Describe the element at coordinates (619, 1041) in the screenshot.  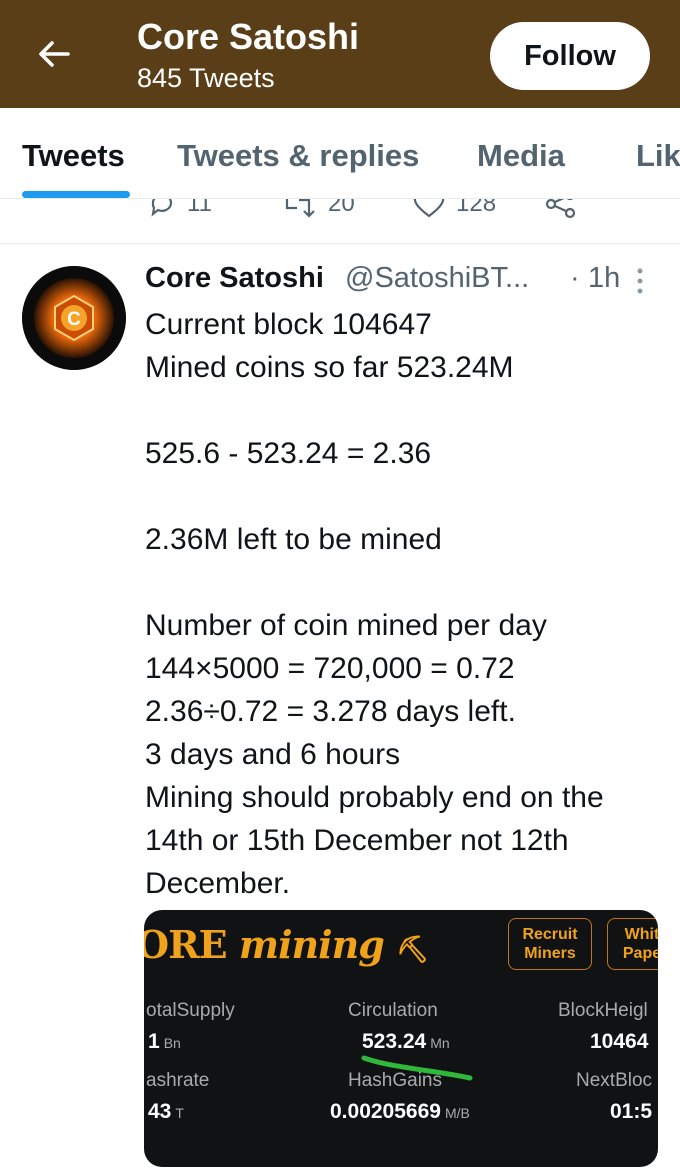
I see `block-height-value: 10464` at that location.